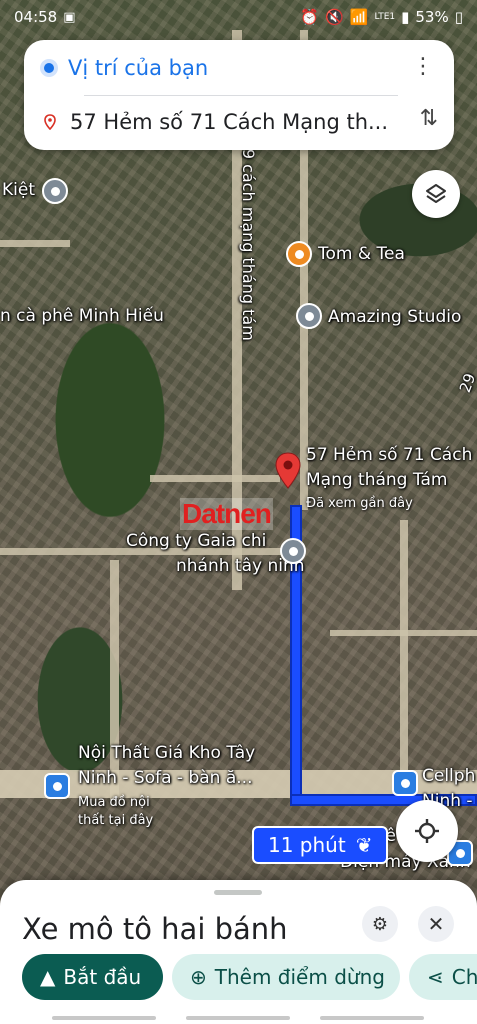  I want to click on share-button: ⋖ Ch, so click(443, 977).